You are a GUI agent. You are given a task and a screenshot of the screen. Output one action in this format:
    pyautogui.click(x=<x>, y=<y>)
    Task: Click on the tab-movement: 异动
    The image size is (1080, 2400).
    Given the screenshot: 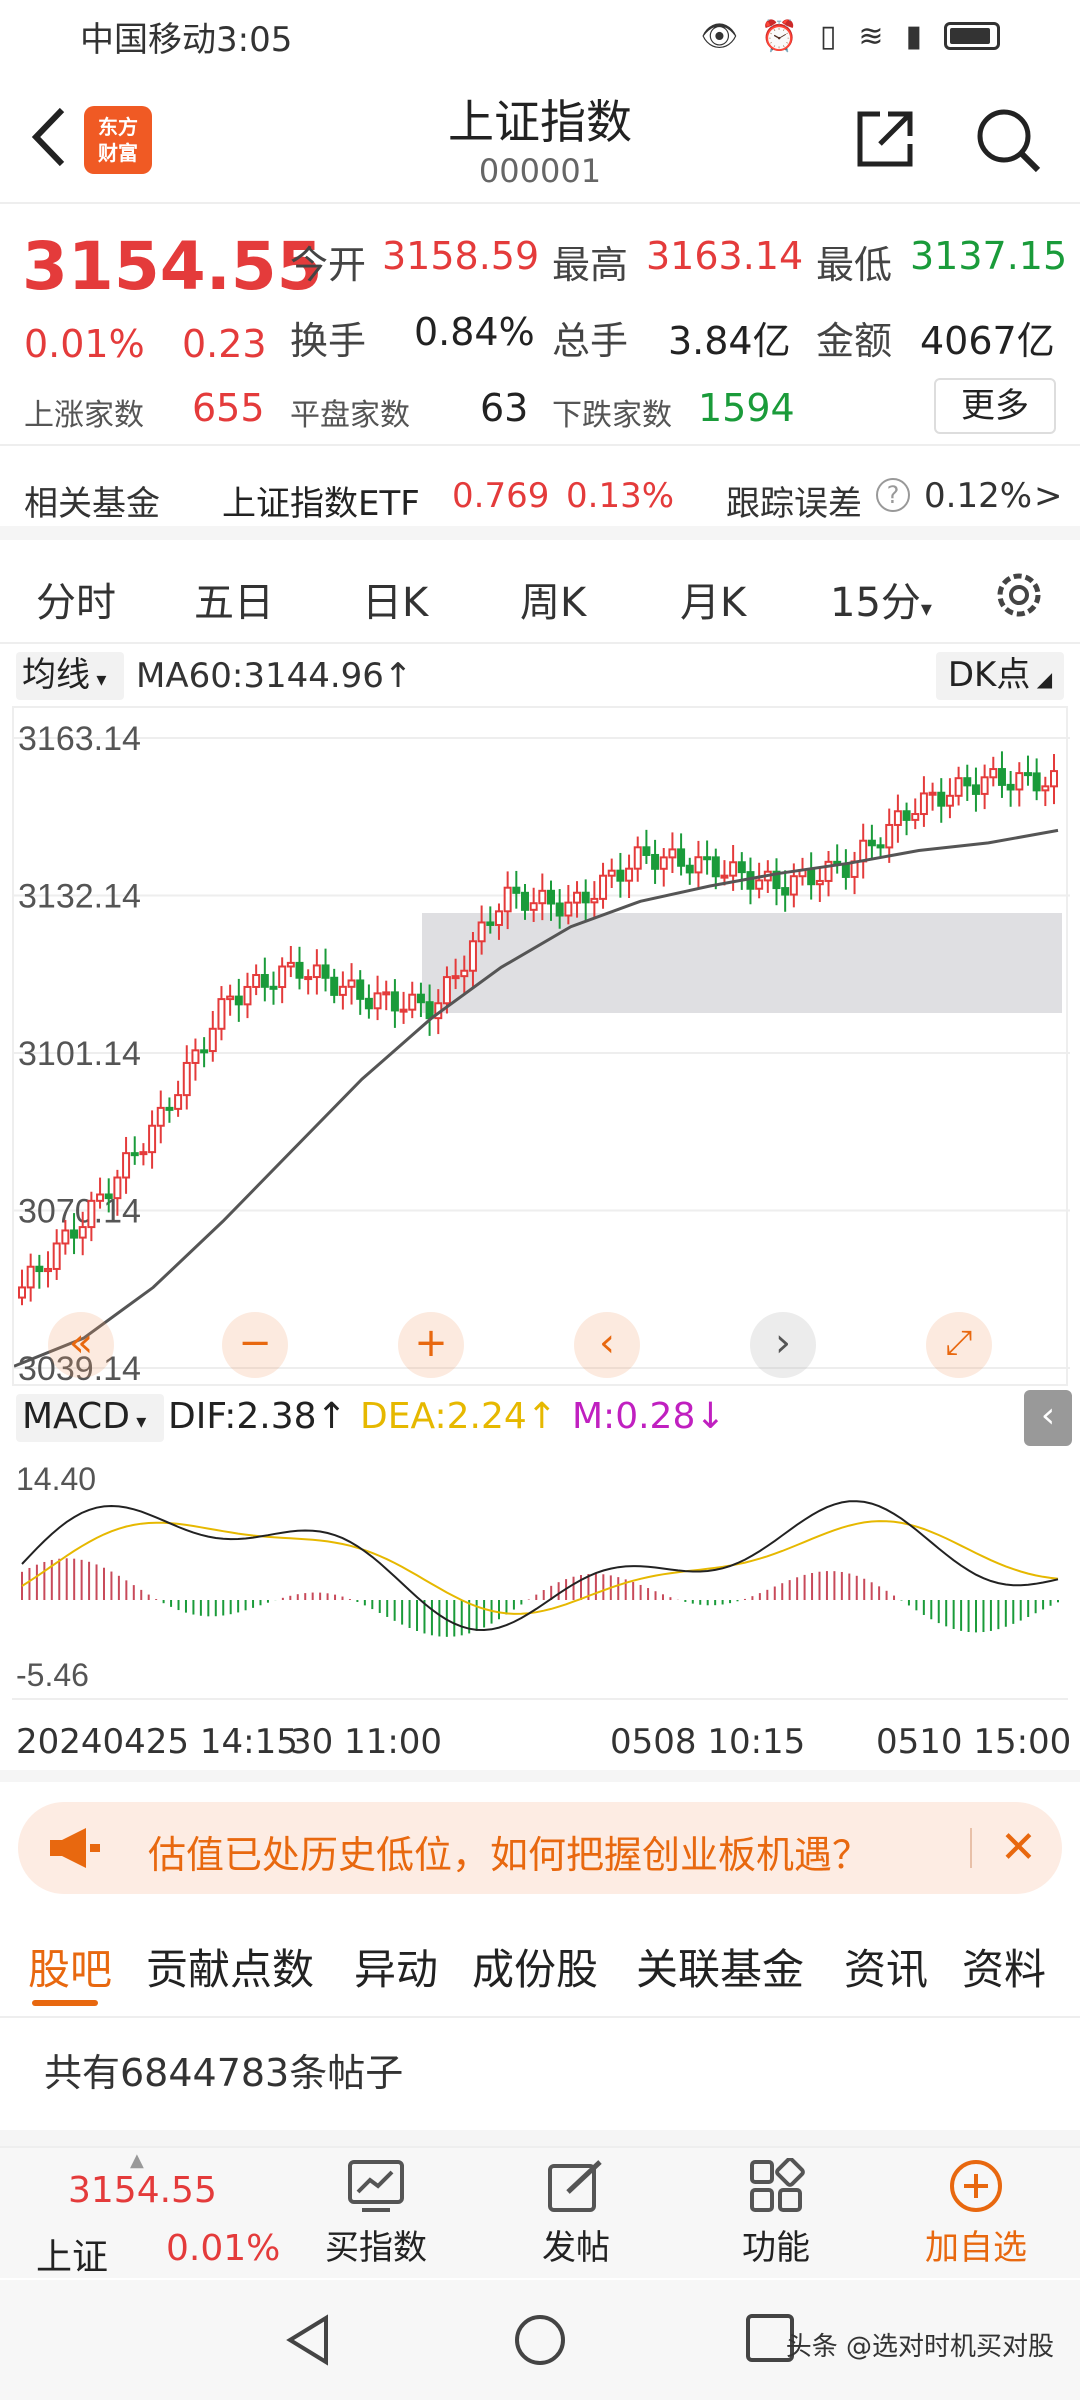 What is the action you would take?
    pyautogui.click(x=396, y=1966)
    